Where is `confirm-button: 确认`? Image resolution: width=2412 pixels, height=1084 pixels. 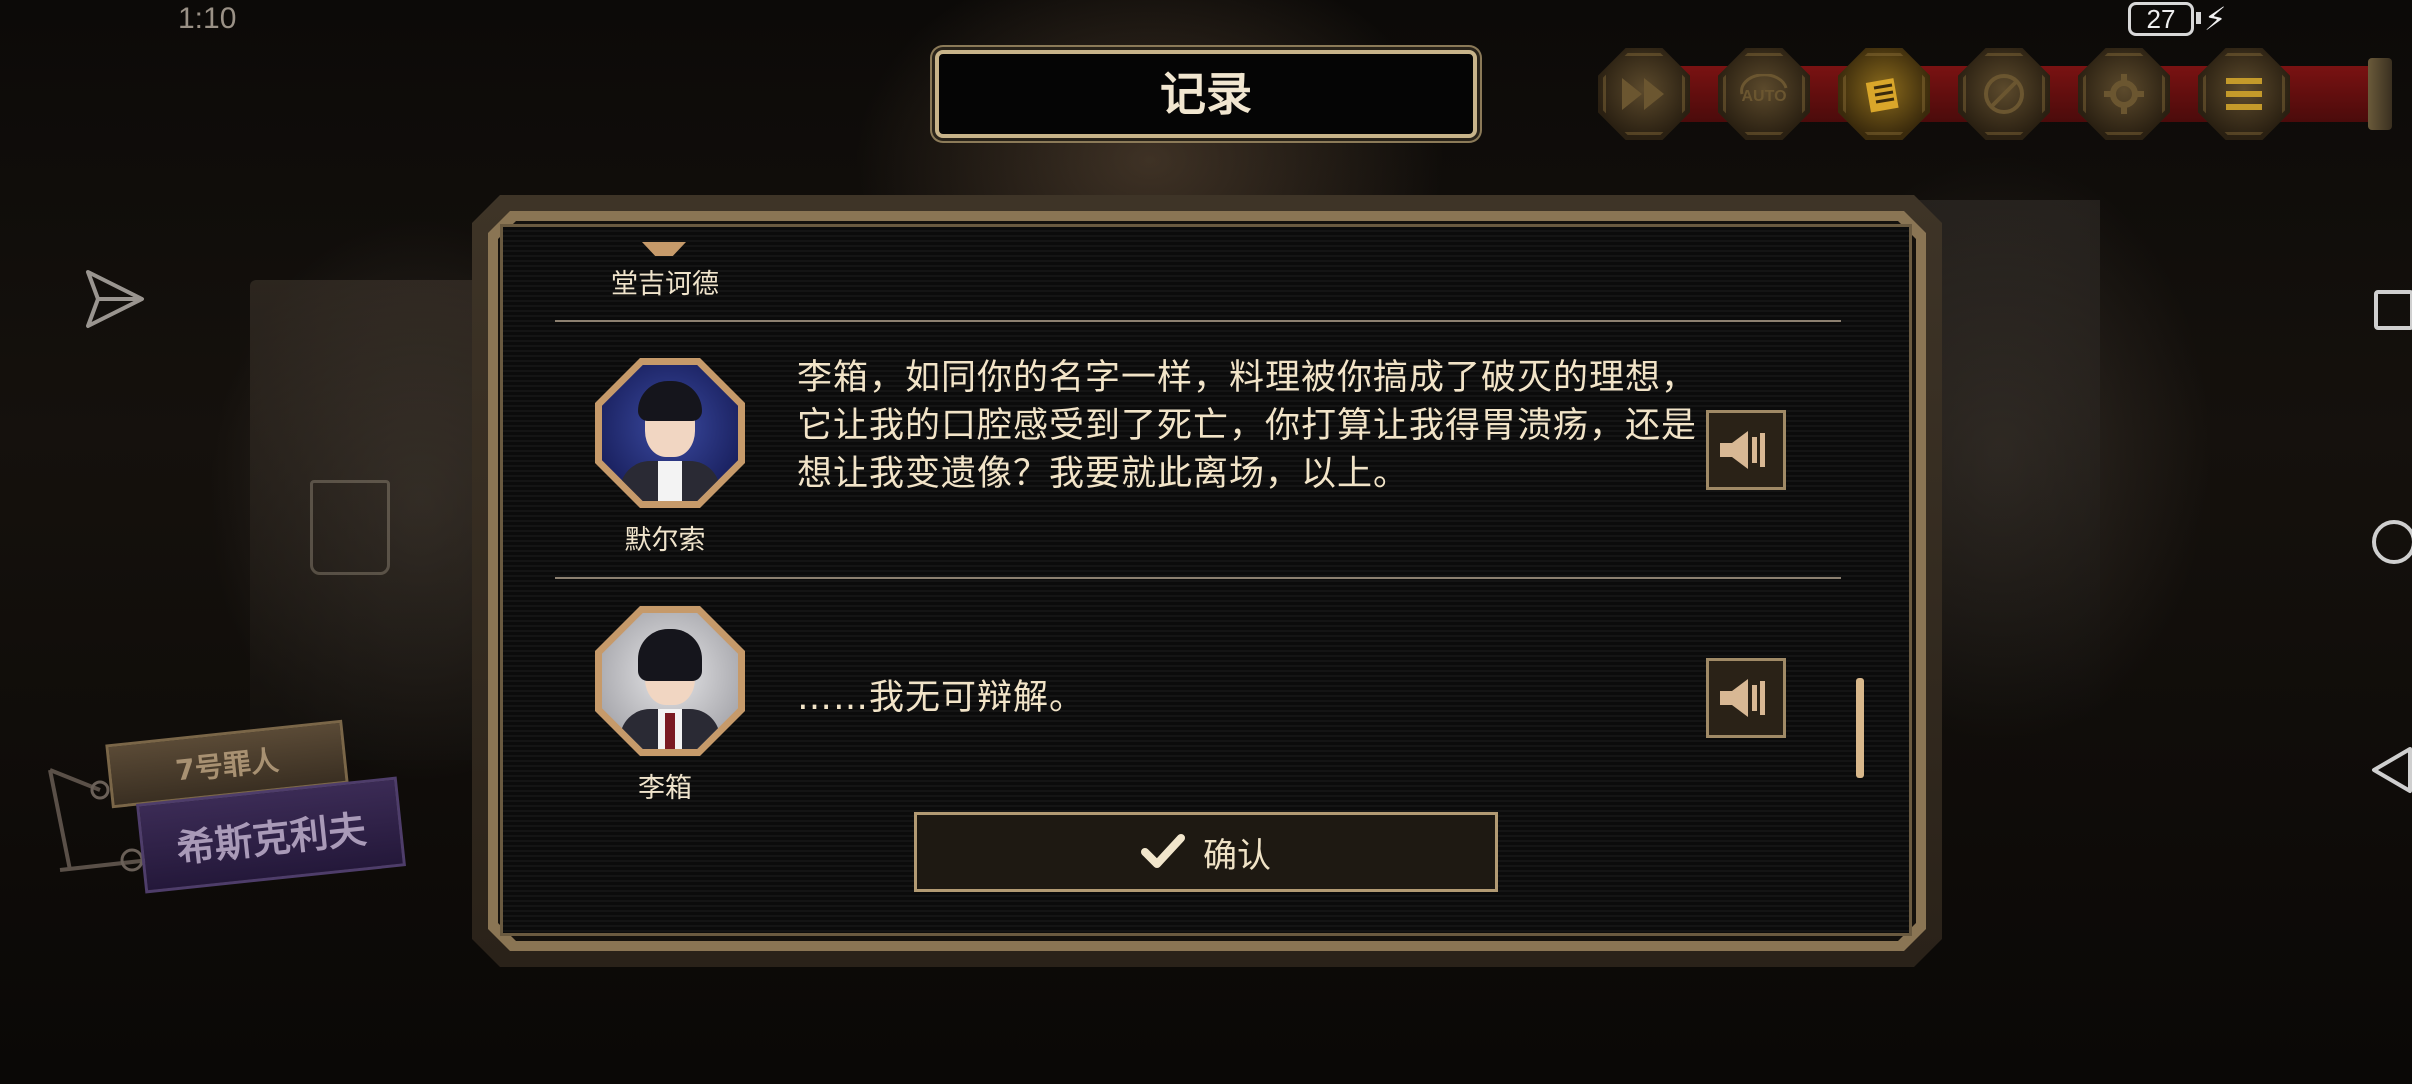
confirm-button: 确认 is located at coordinates (1206, 852).